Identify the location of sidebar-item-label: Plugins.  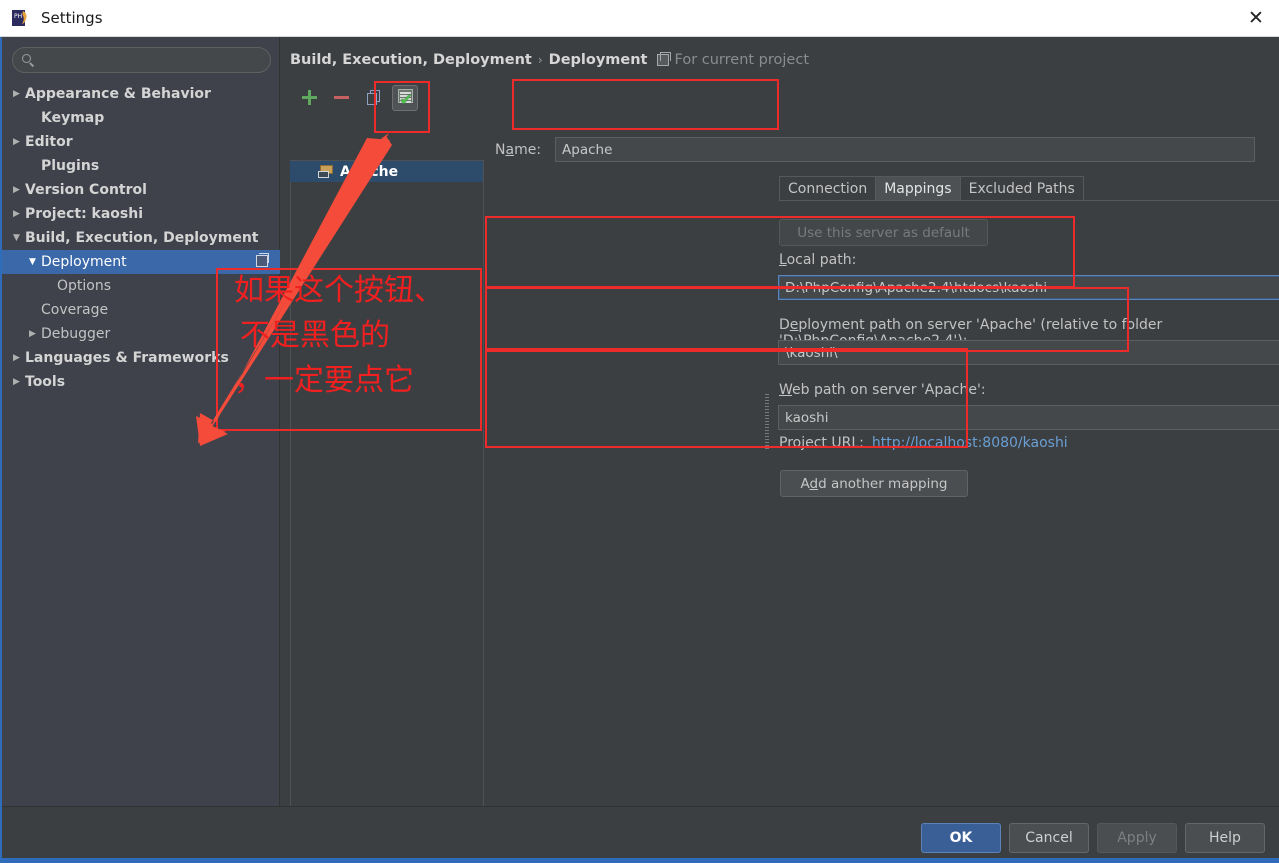
(70, 166).